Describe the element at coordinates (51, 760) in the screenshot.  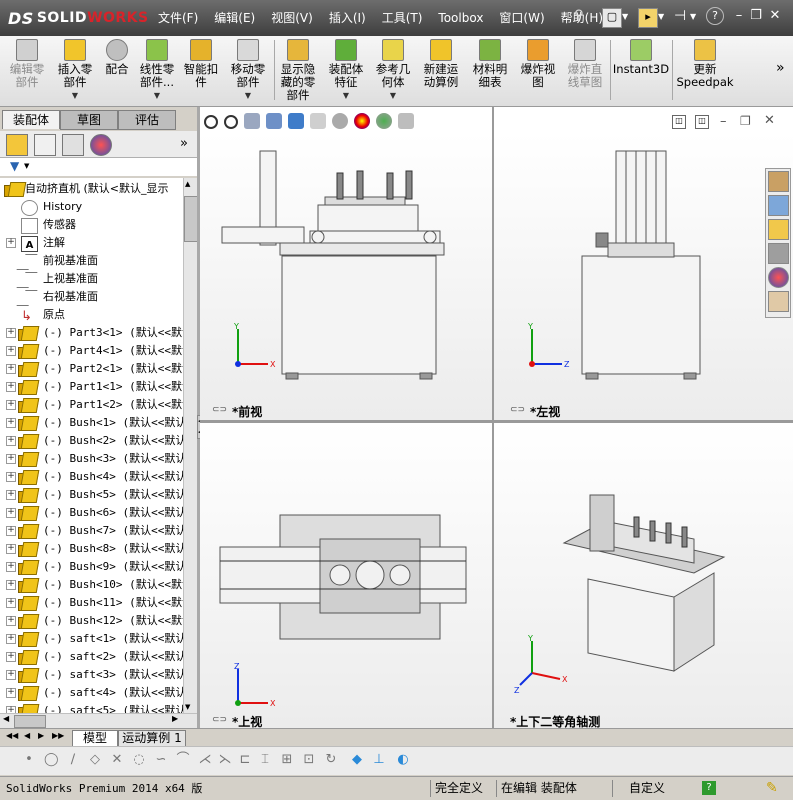
I see `circle-icon: ◯` at that location.